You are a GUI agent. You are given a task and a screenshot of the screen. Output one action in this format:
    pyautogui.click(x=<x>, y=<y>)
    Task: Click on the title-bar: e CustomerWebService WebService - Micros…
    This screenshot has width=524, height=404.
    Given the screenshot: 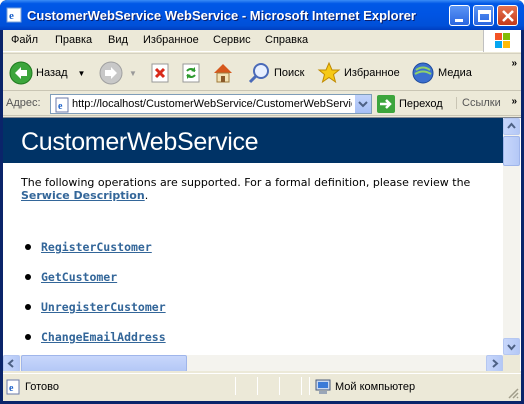 What is the action you would take?
    pyautogui.click(x=262, y=15)
    